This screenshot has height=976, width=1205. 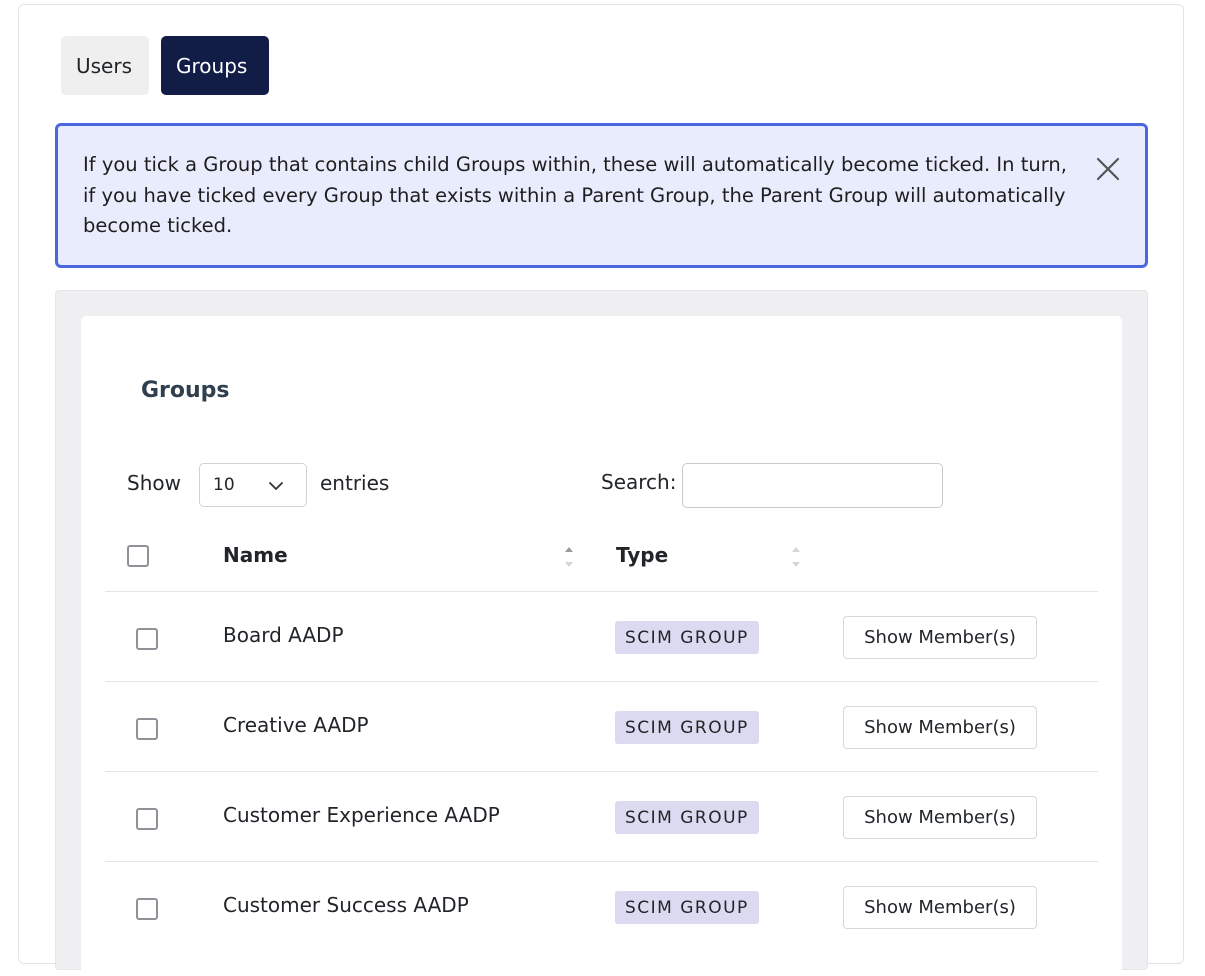 I want to click on card-title: Groups, so click(x=185, y=390).